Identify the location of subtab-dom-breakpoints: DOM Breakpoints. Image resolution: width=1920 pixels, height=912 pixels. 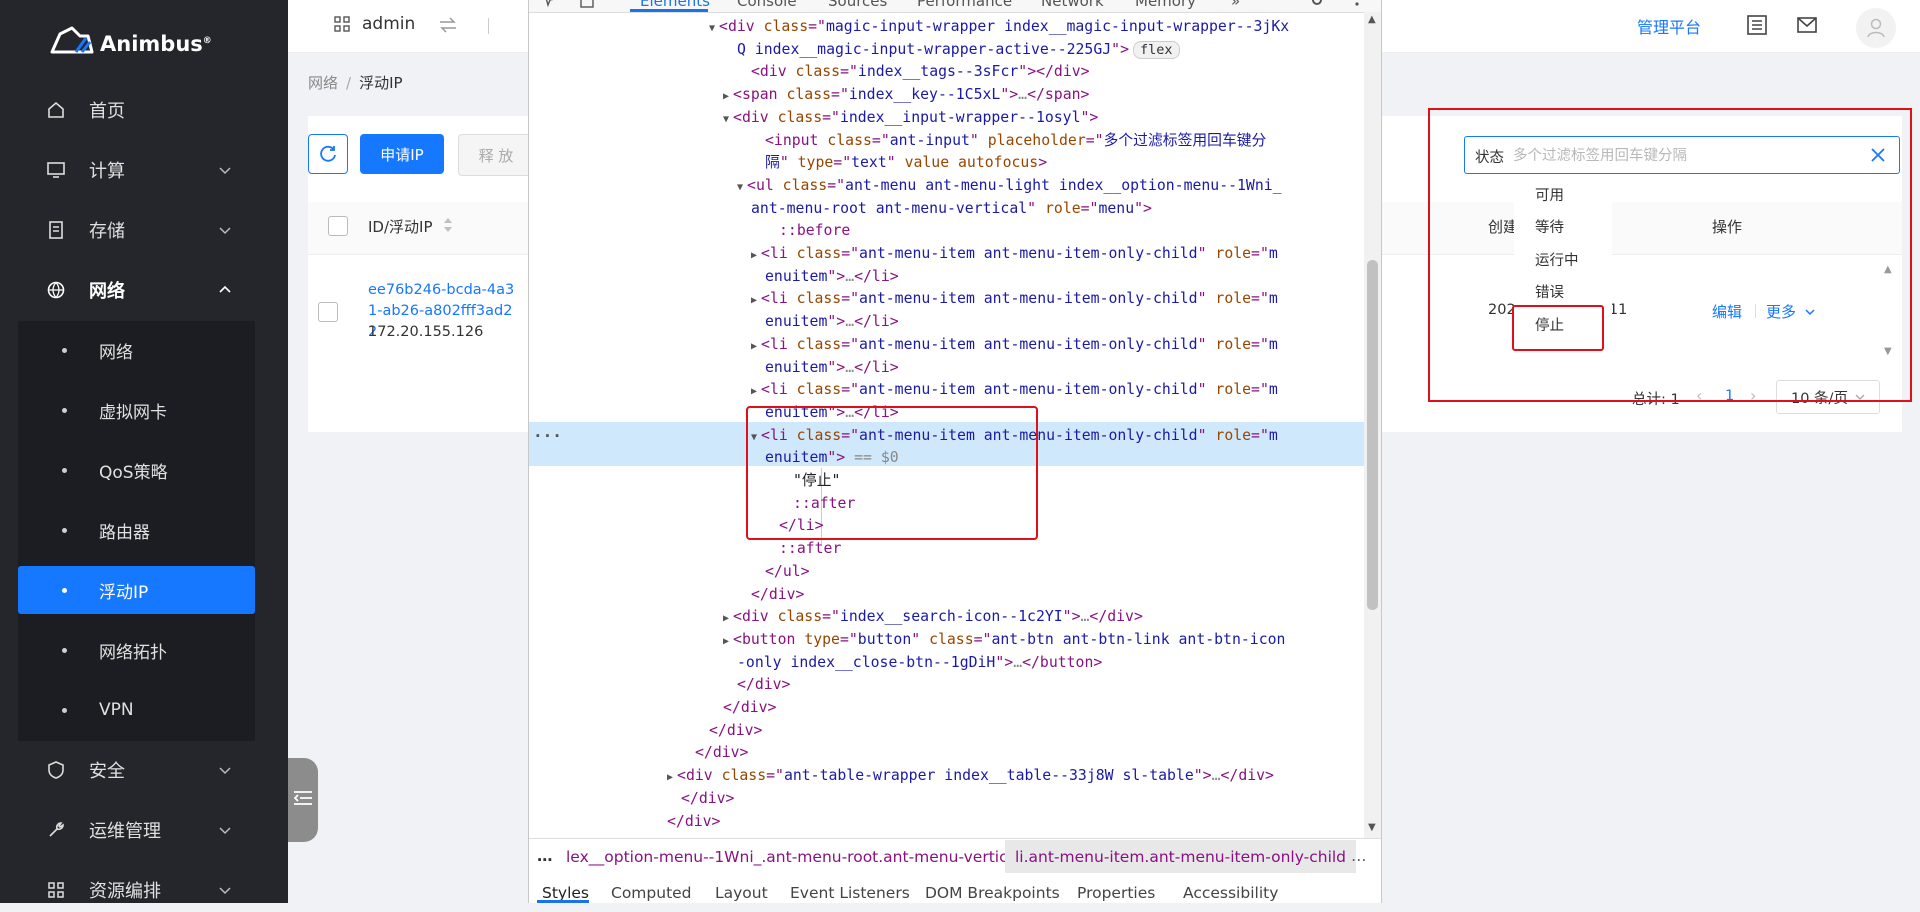
(992, 893).